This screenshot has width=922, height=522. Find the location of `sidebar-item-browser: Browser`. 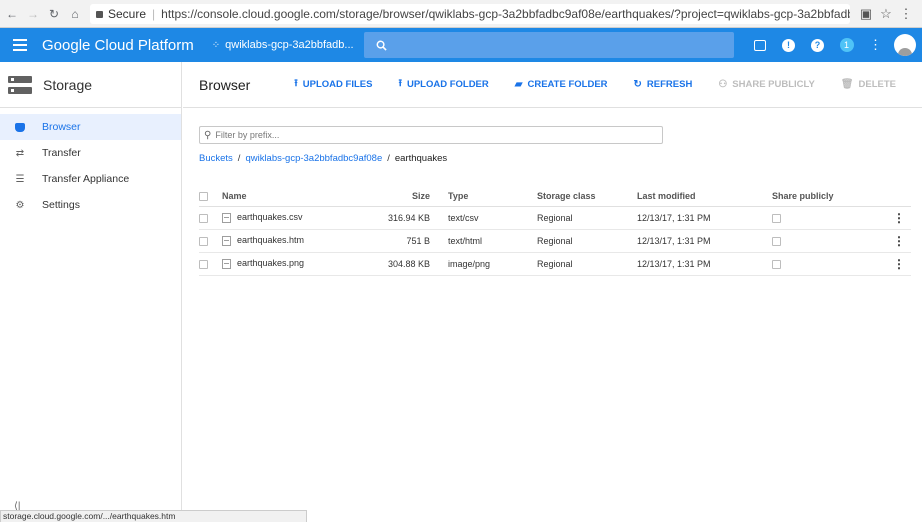

sidebar-item-browser: Browser is located at coordinates (90, 127).